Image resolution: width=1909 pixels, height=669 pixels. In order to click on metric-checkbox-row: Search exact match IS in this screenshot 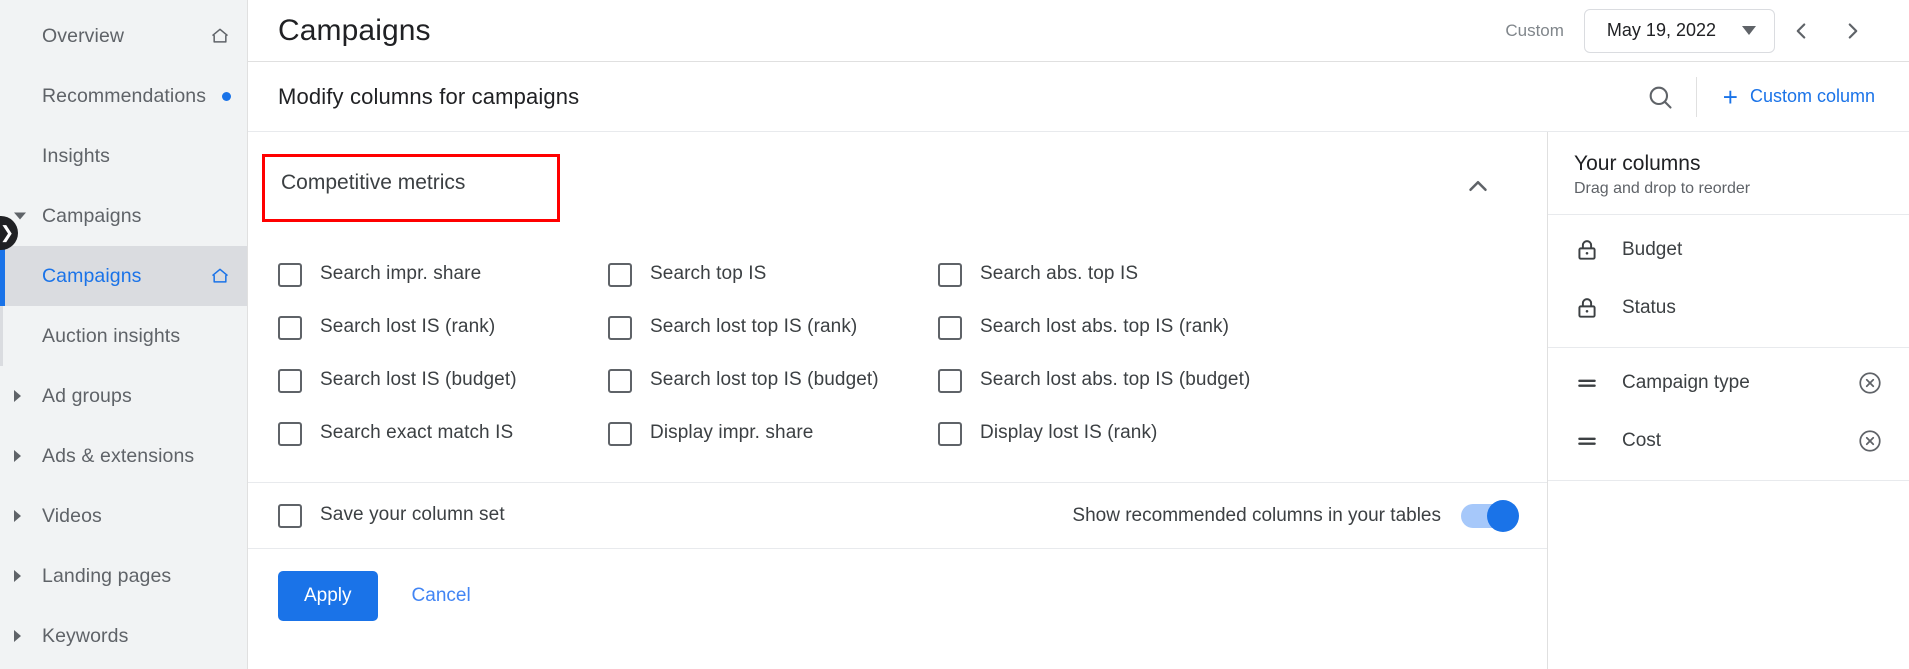, I will do `click(443, 433)`.